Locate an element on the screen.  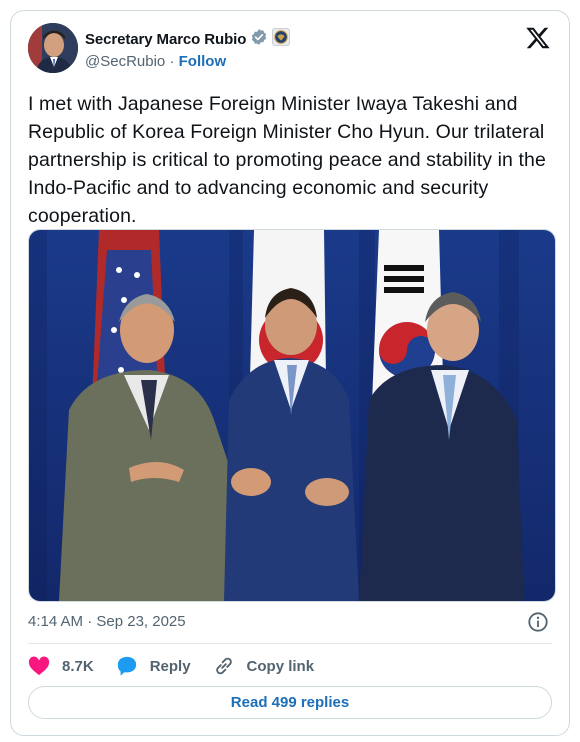
author-name-row: Secretary Marco Rubio is located at coordinates (188, 39).